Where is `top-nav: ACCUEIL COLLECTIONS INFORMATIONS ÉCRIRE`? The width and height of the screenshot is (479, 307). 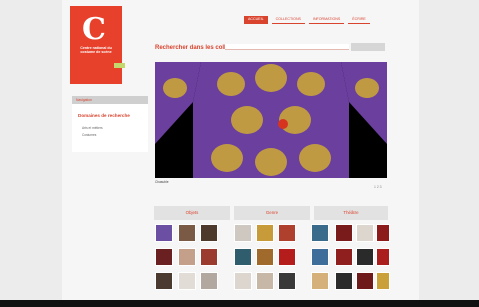 top-nav: ACCUEIL COLLECTIONS INFORMATIONS ÉCRIRE is located at coordinates (307, 20).